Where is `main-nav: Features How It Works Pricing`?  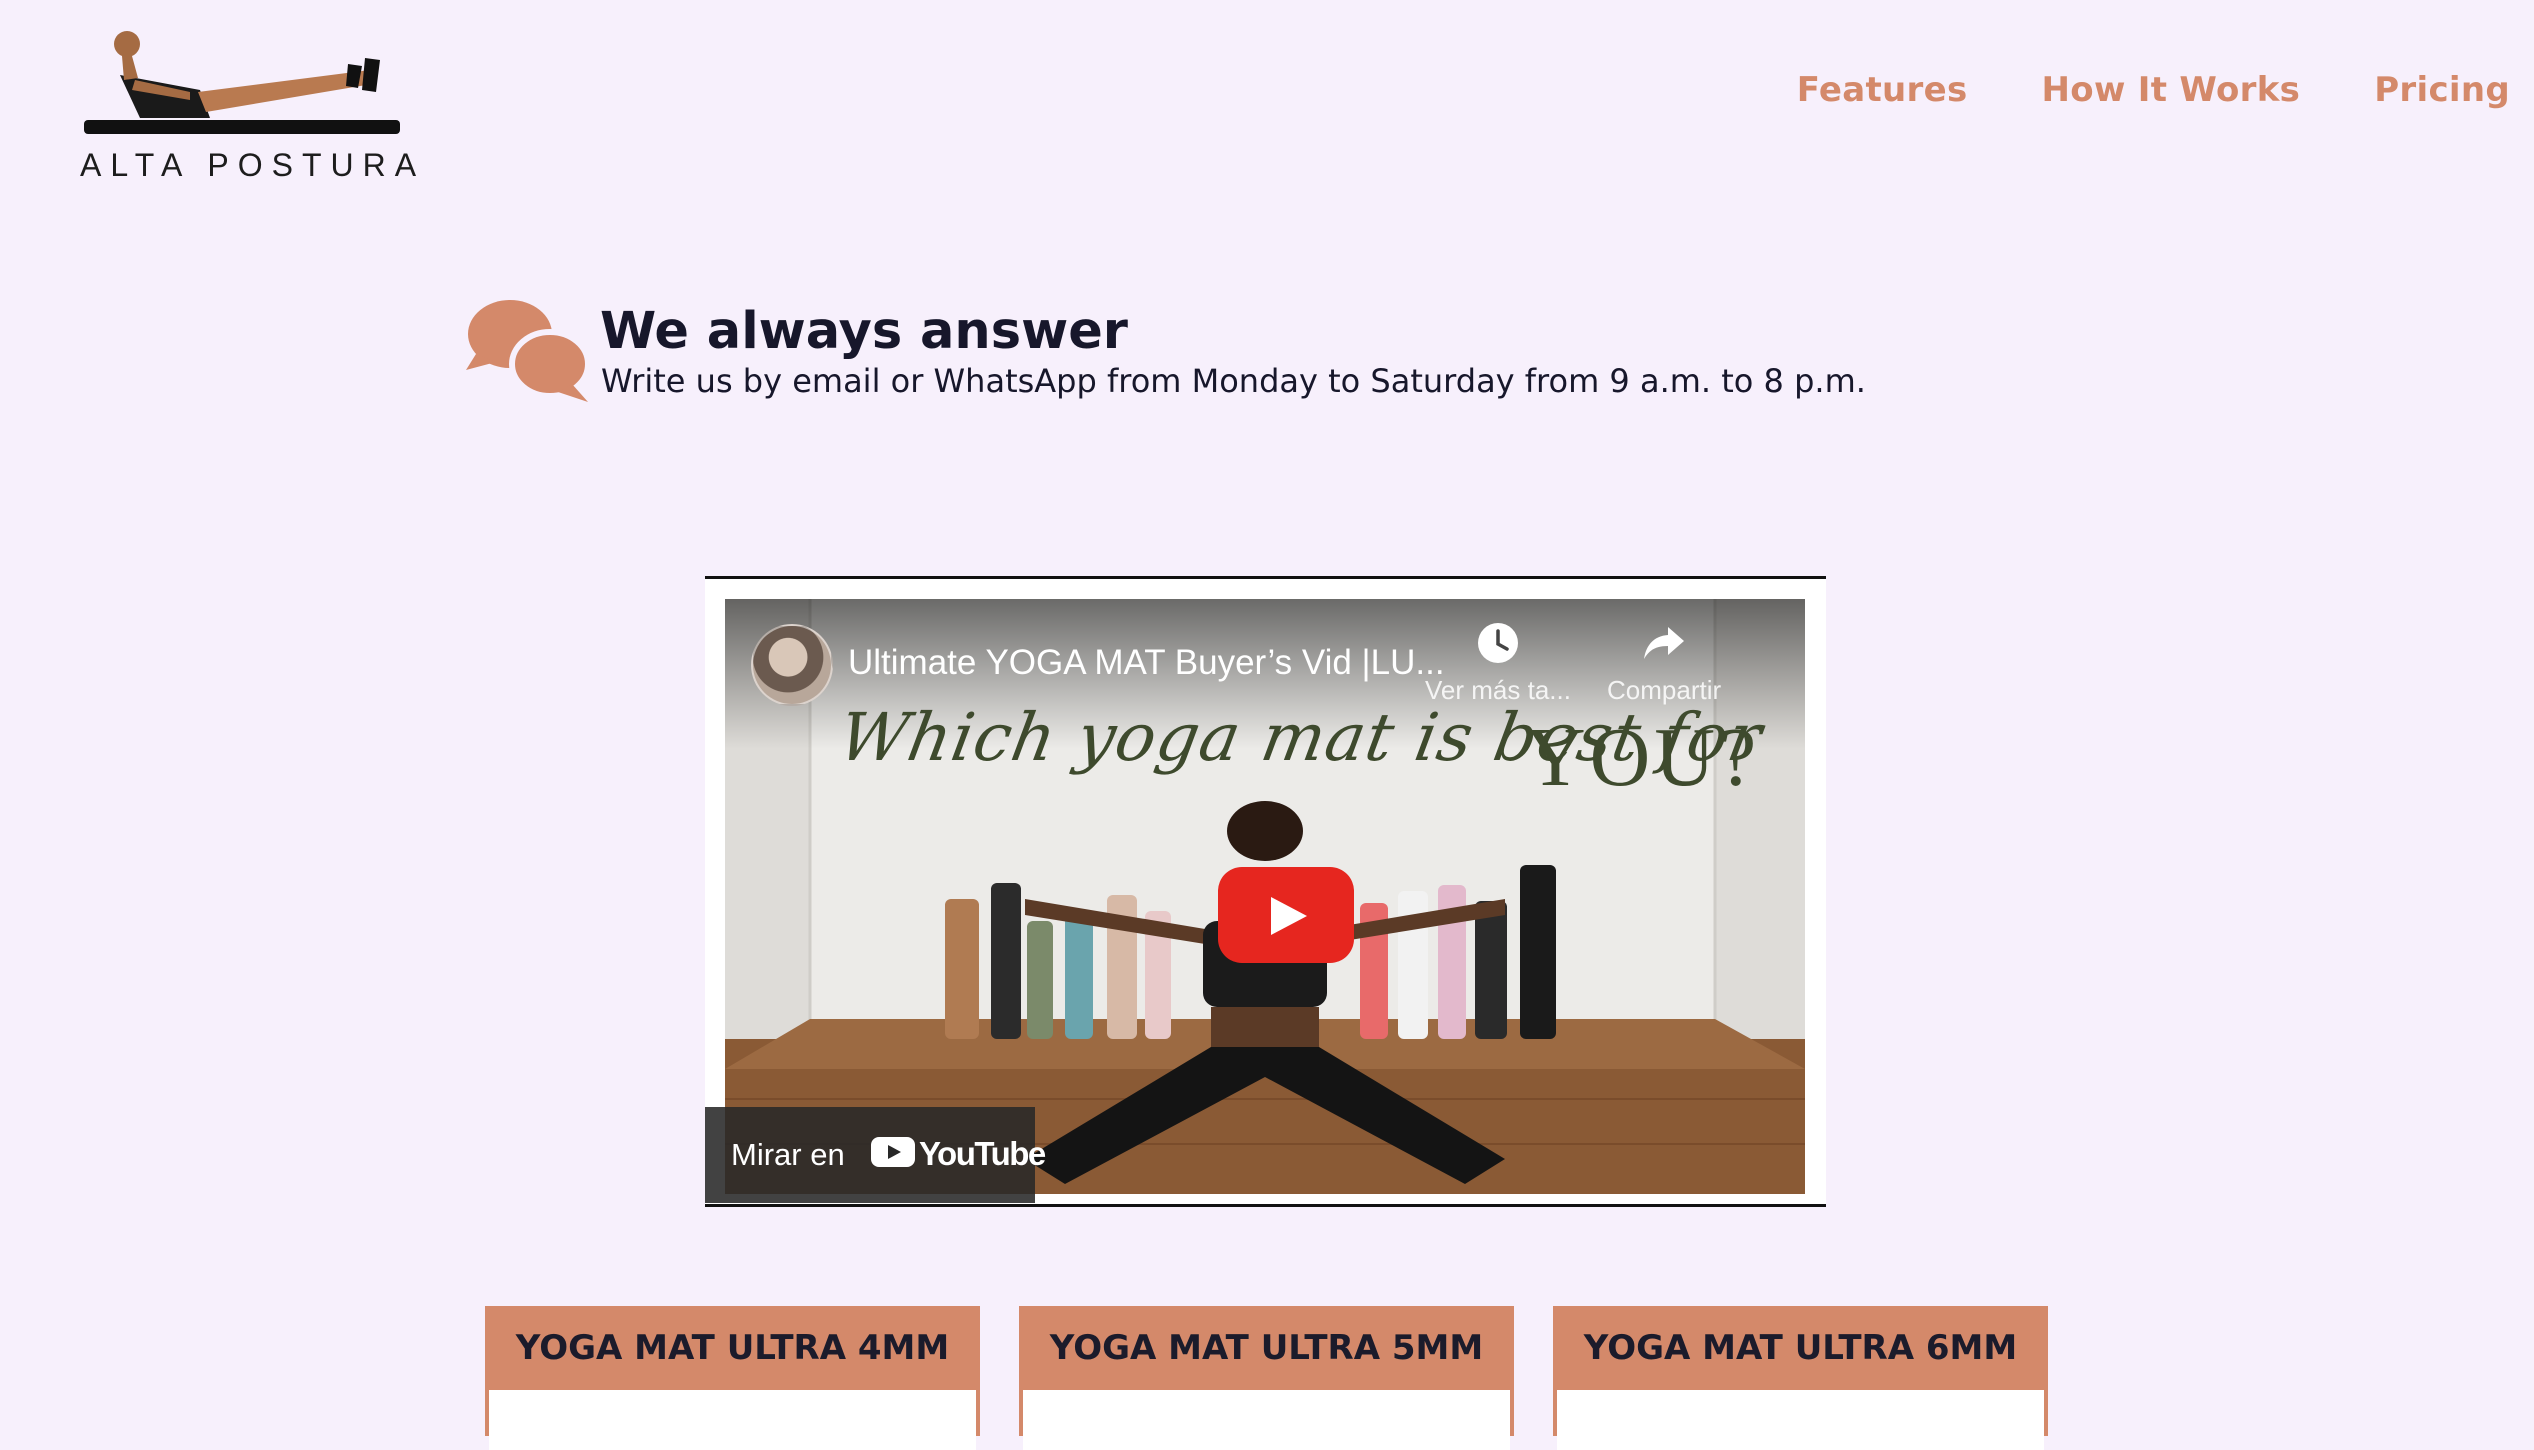 main-nav: Features How It Works Pricing is located at coordinates (2153, 90).